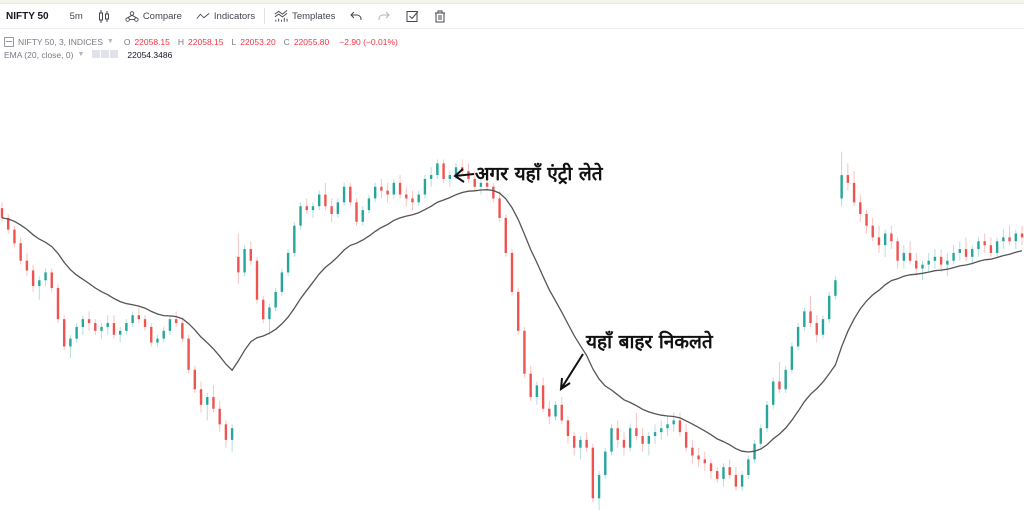 This screenshot has width=1024, height=510. Describe the element at coordinates (412, 16) in the screenshot. I see `save-button` at that location.